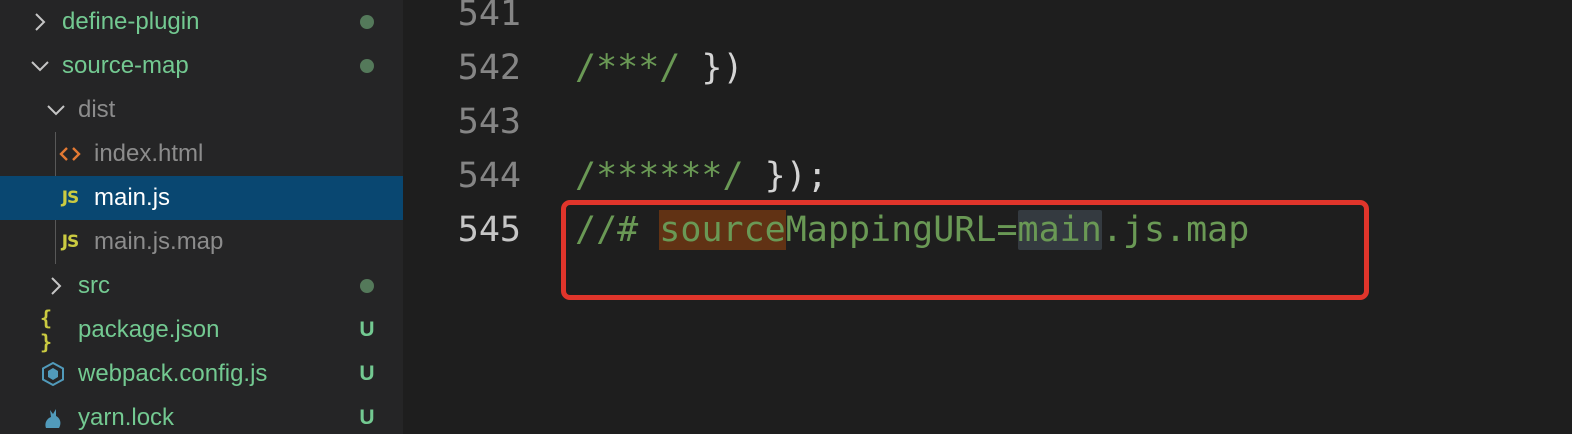  I want to click on webpack-cube-icon, so click(53, 374).